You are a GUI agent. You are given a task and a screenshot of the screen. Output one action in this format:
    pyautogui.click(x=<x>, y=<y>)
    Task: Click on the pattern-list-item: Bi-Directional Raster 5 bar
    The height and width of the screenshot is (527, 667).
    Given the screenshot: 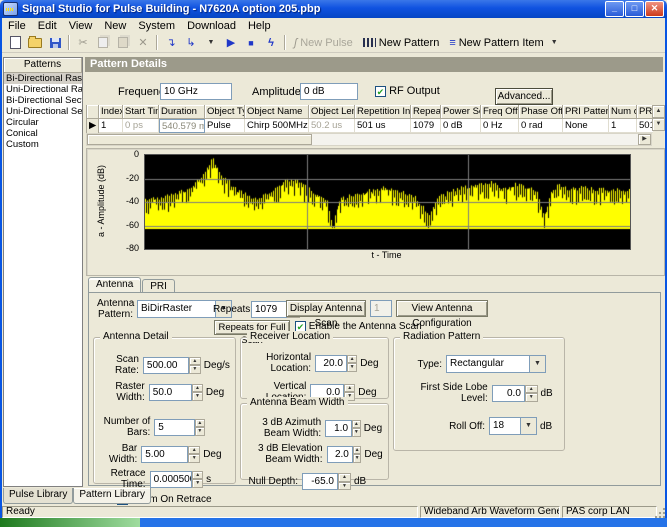 What is the action you would take?
    pyautogui.click(x=43, y=78)
    